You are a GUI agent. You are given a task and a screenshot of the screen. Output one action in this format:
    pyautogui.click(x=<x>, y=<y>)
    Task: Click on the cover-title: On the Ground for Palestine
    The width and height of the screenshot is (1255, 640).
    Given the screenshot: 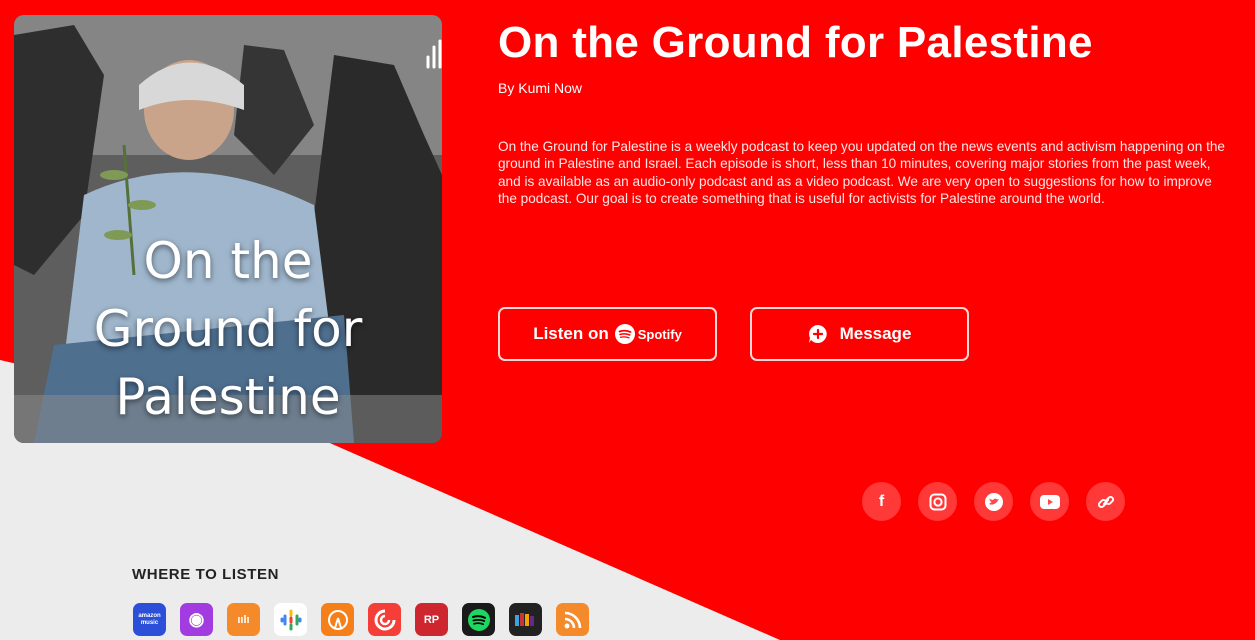 What is the action you would take?
    pyautogui.click(x=228, y=329)
    